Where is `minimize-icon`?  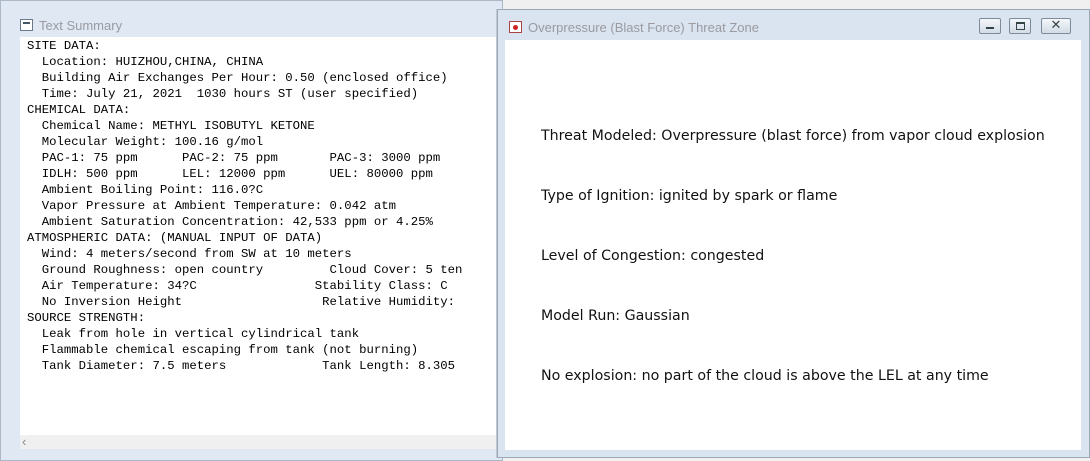
minimize-icon is located at coordinates (990, 28).